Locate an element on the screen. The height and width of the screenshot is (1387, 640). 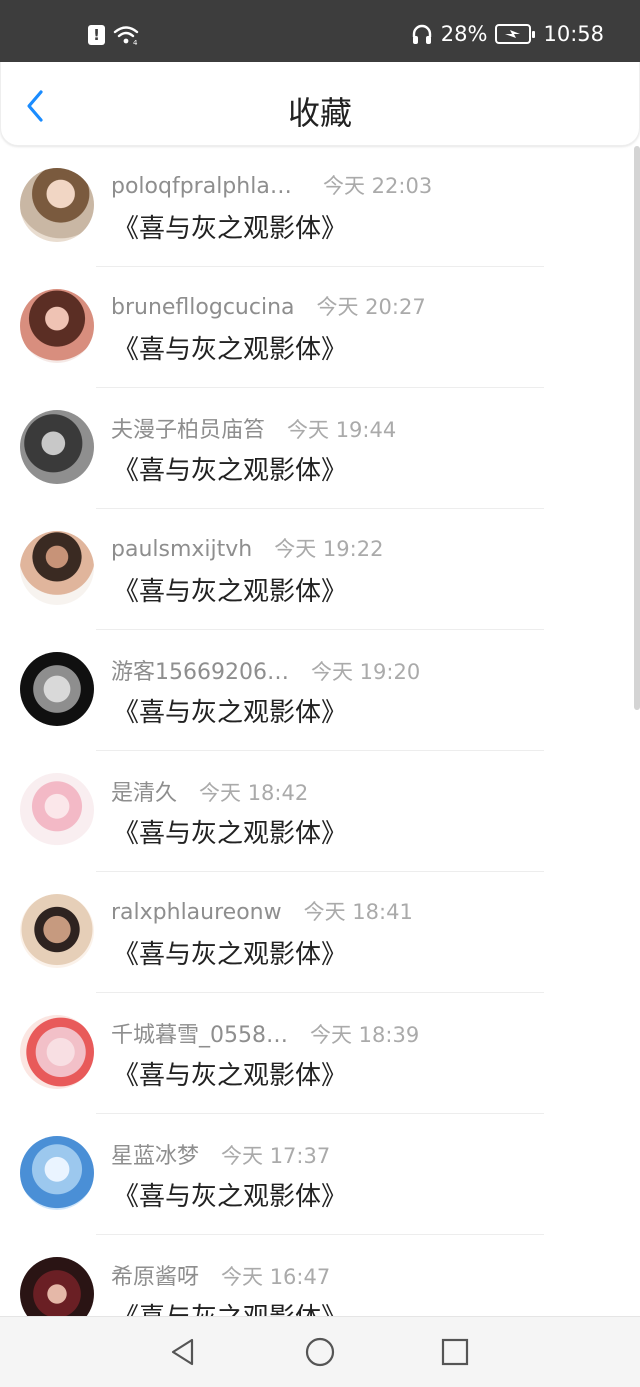
battery-percent: 28% is located at coordinates (464, 34).